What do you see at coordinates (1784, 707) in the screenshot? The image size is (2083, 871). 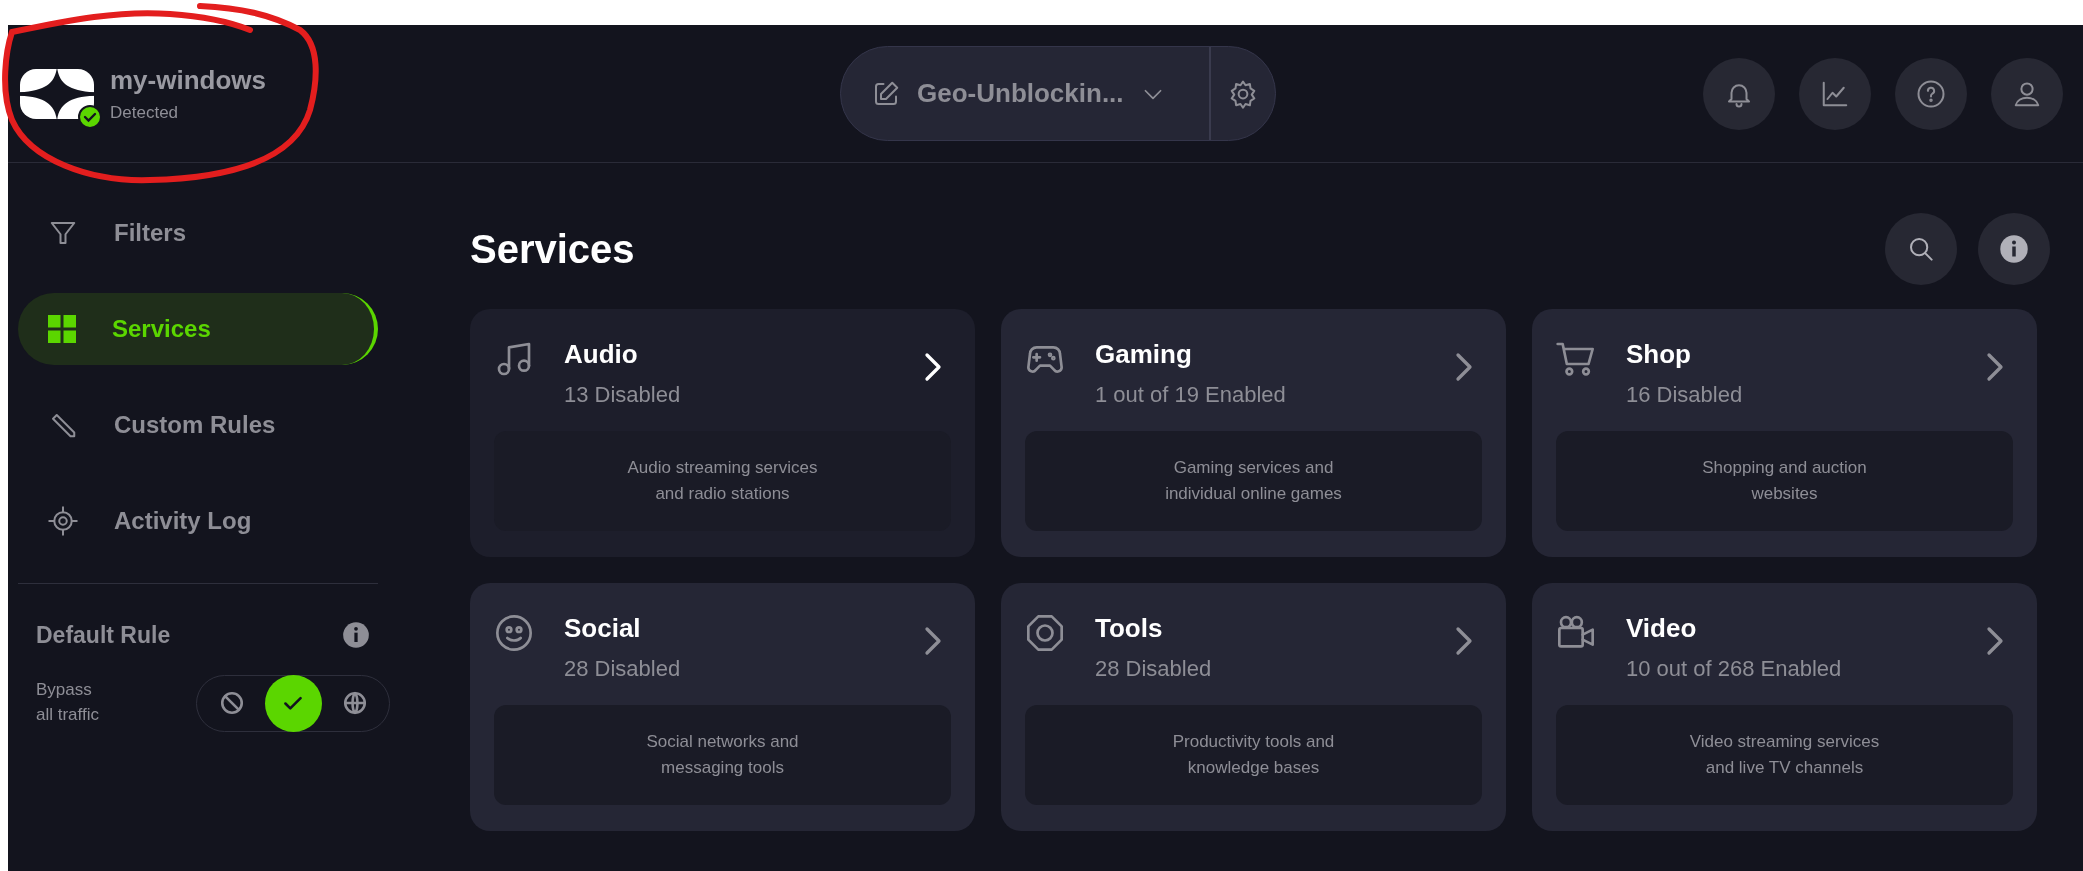 I see `category-card: Video 10 out of 268 Enabled Video streaming services and live TV channels` at bounding box center [1784, 707].